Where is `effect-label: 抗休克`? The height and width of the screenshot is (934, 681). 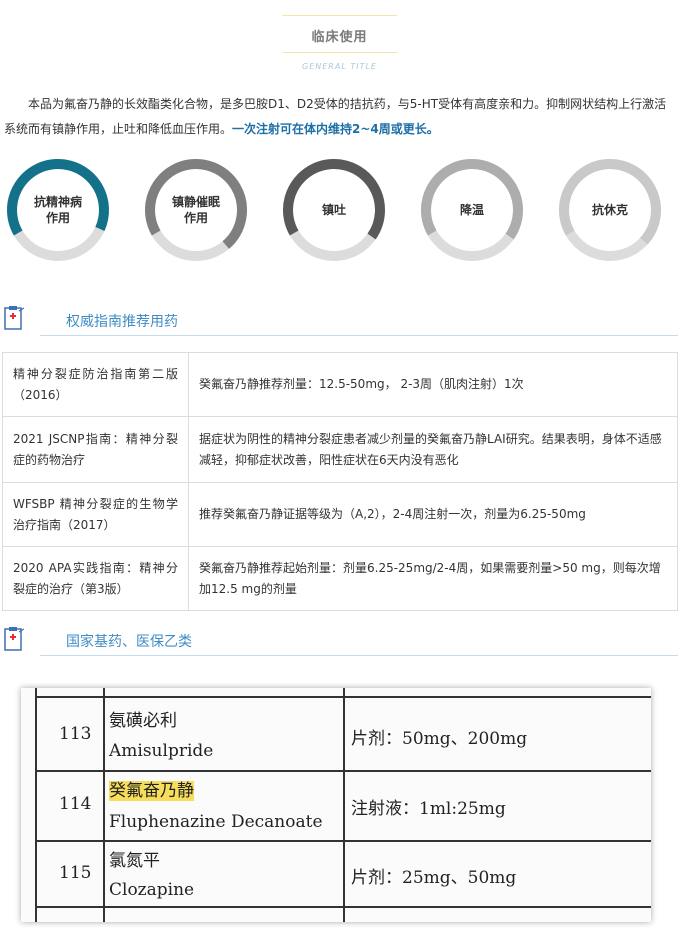 effect-label: 抗休克 is located at coordinates (610, 210).